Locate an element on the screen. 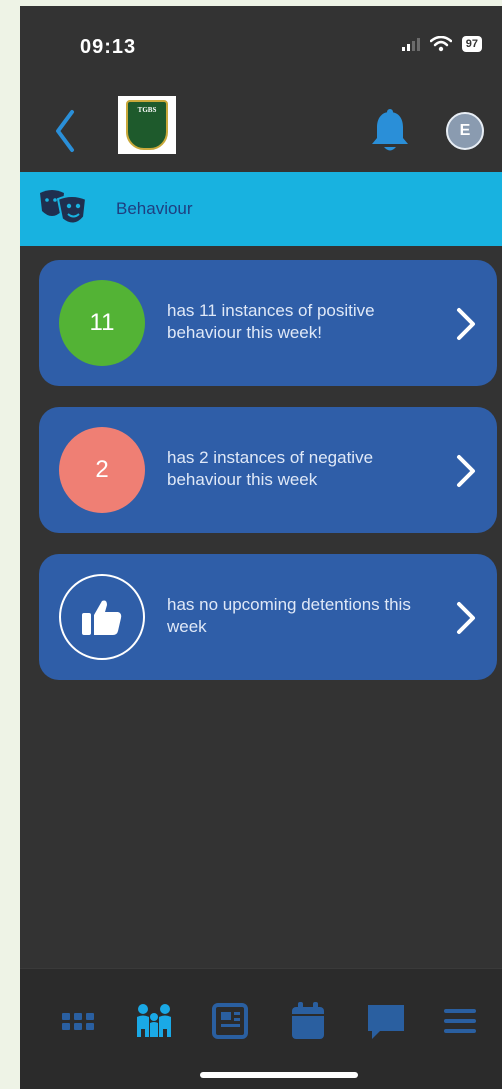 This screenshot has width=502, height=1089. section-header: Behaviour is located at coordinates (261, 209).